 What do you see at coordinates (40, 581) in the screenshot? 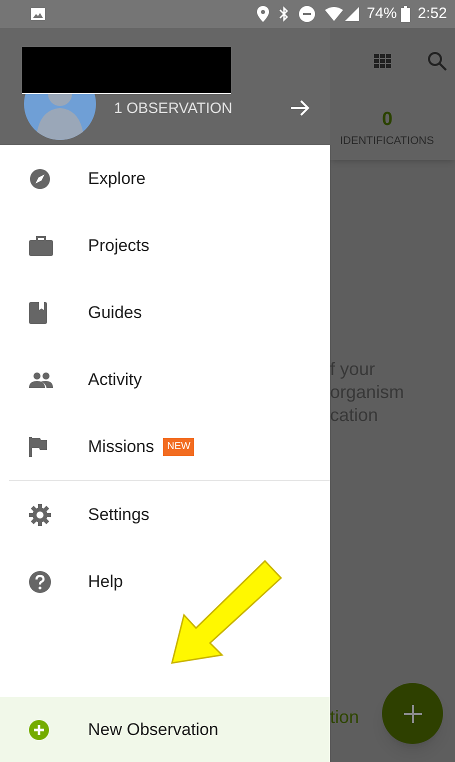
I see `help-icon` at bounding box center [40, 581].